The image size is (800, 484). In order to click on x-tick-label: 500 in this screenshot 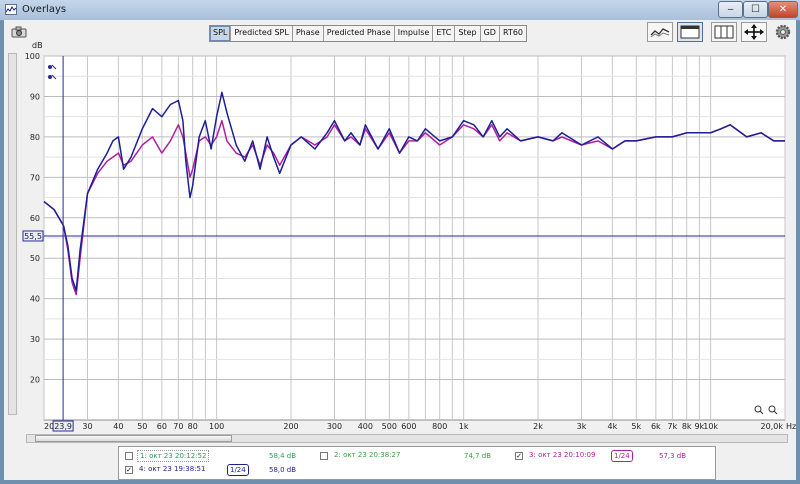, I will do `click(389, 426)`.